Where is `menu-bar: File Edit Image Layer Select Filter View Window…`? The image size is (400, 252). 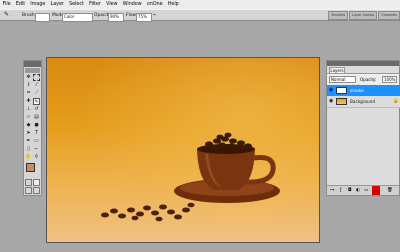 menu-bar: File Edit Image Layer Select Filter View Window… is located at coordinates (200, 4).